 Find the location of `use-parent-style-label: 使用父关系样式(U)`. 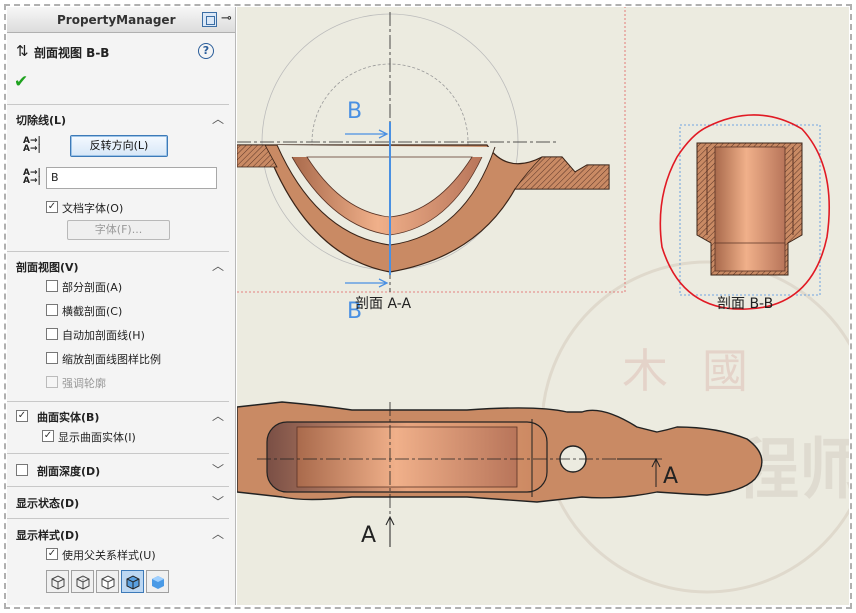

use-parent-style-label: 使用父关系样式(U) is located at coordinates (109, 555).